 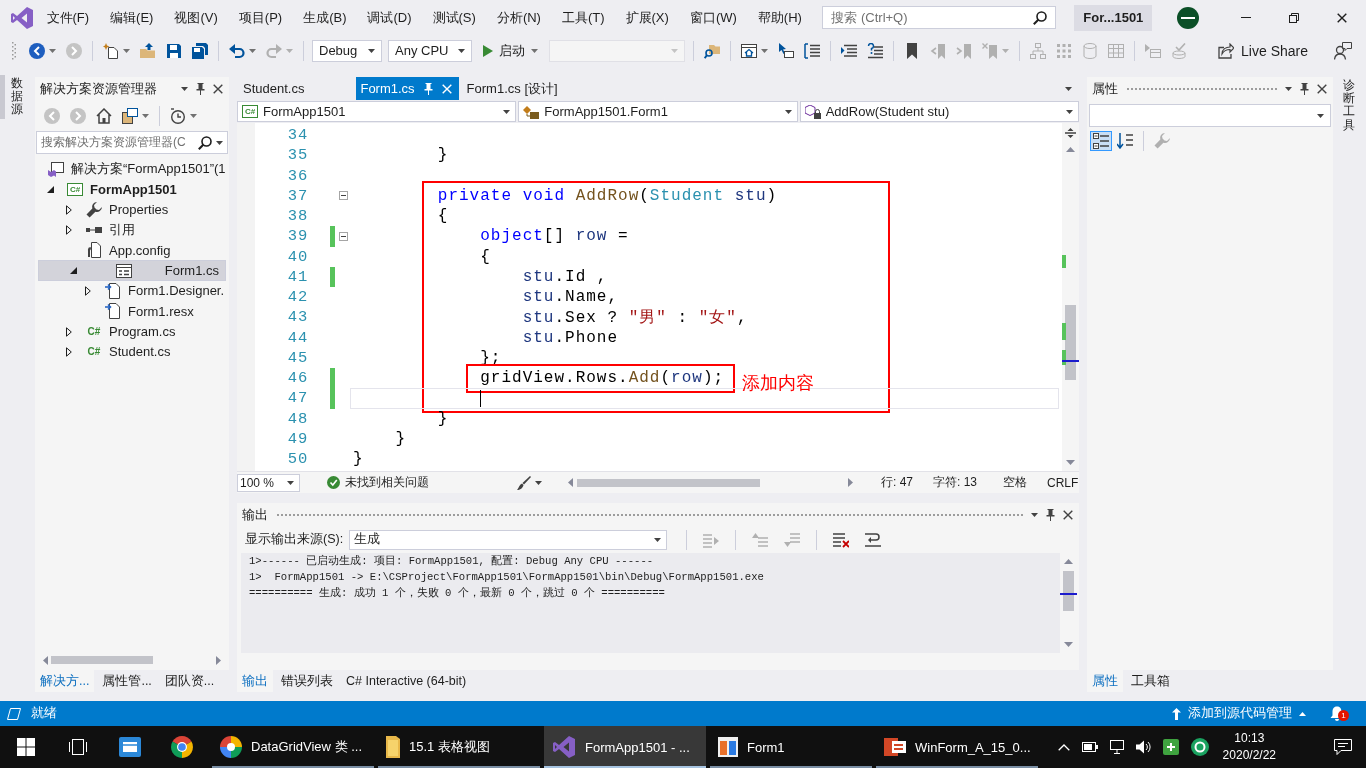 I want to click on align-lines-icon, so click(x=849, y=50).